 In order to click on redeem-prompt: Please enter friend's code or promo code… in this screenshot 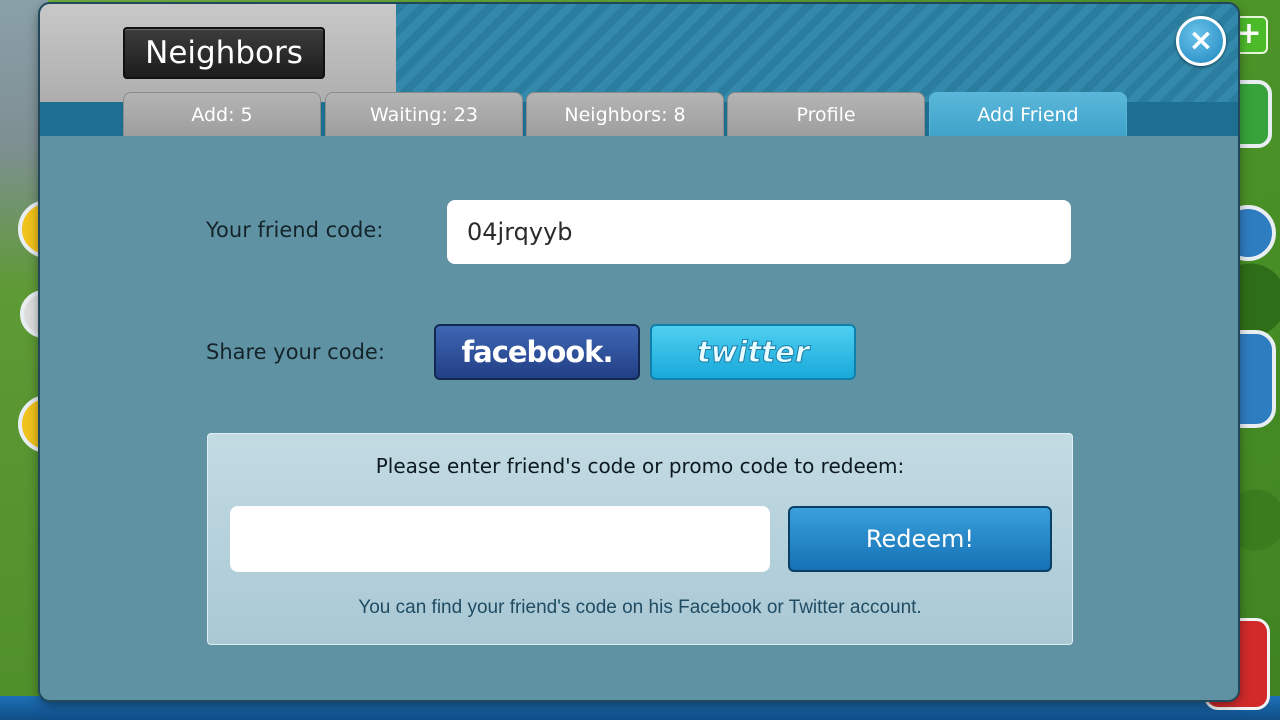, I will do `click(640, 466)`.